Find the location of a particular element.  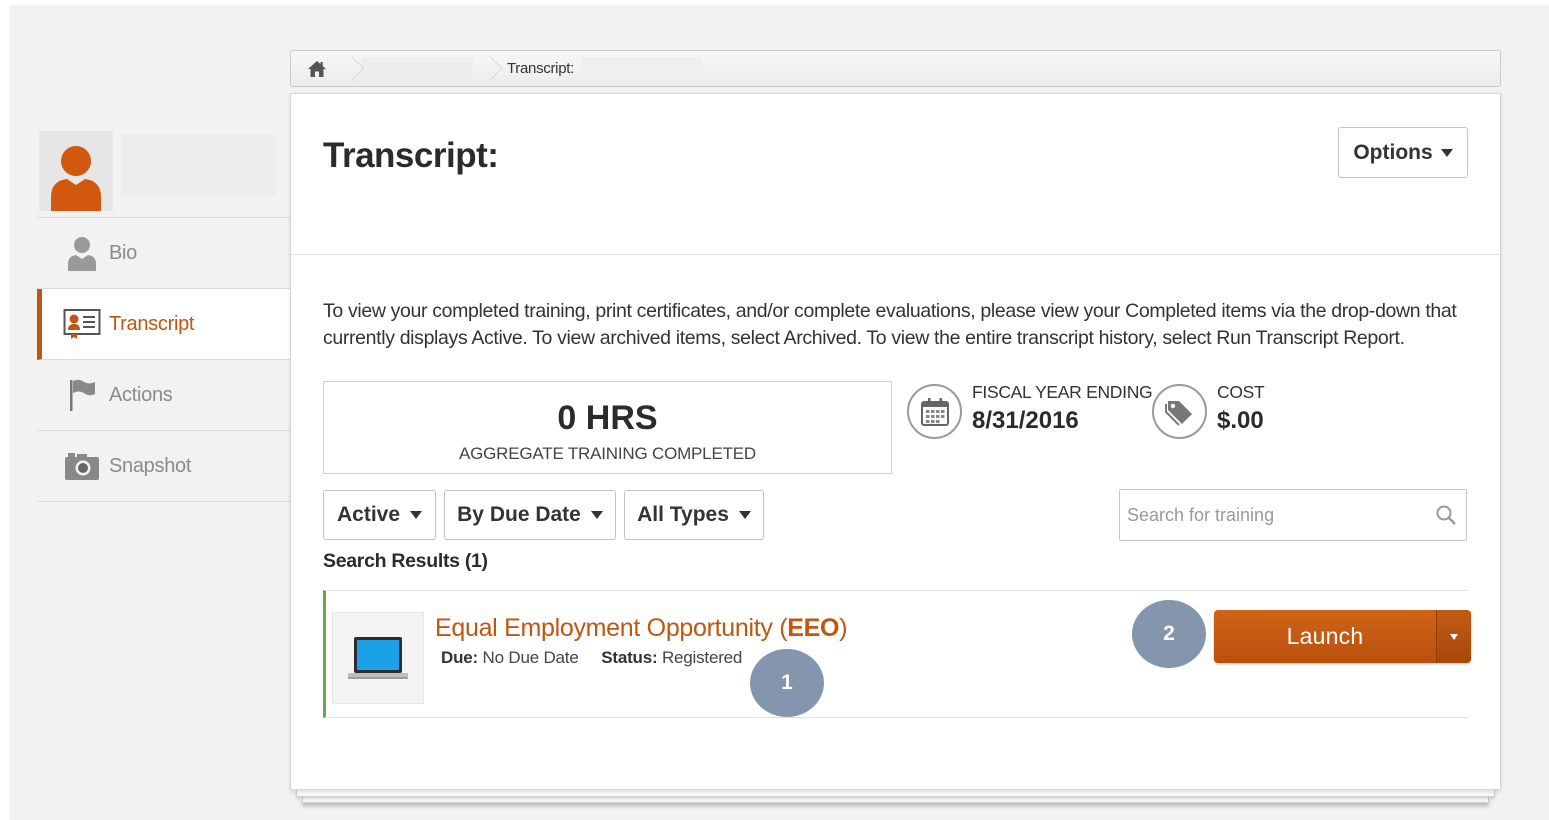

status-filter-dropdown: Active is located at coordinates (379, 515).